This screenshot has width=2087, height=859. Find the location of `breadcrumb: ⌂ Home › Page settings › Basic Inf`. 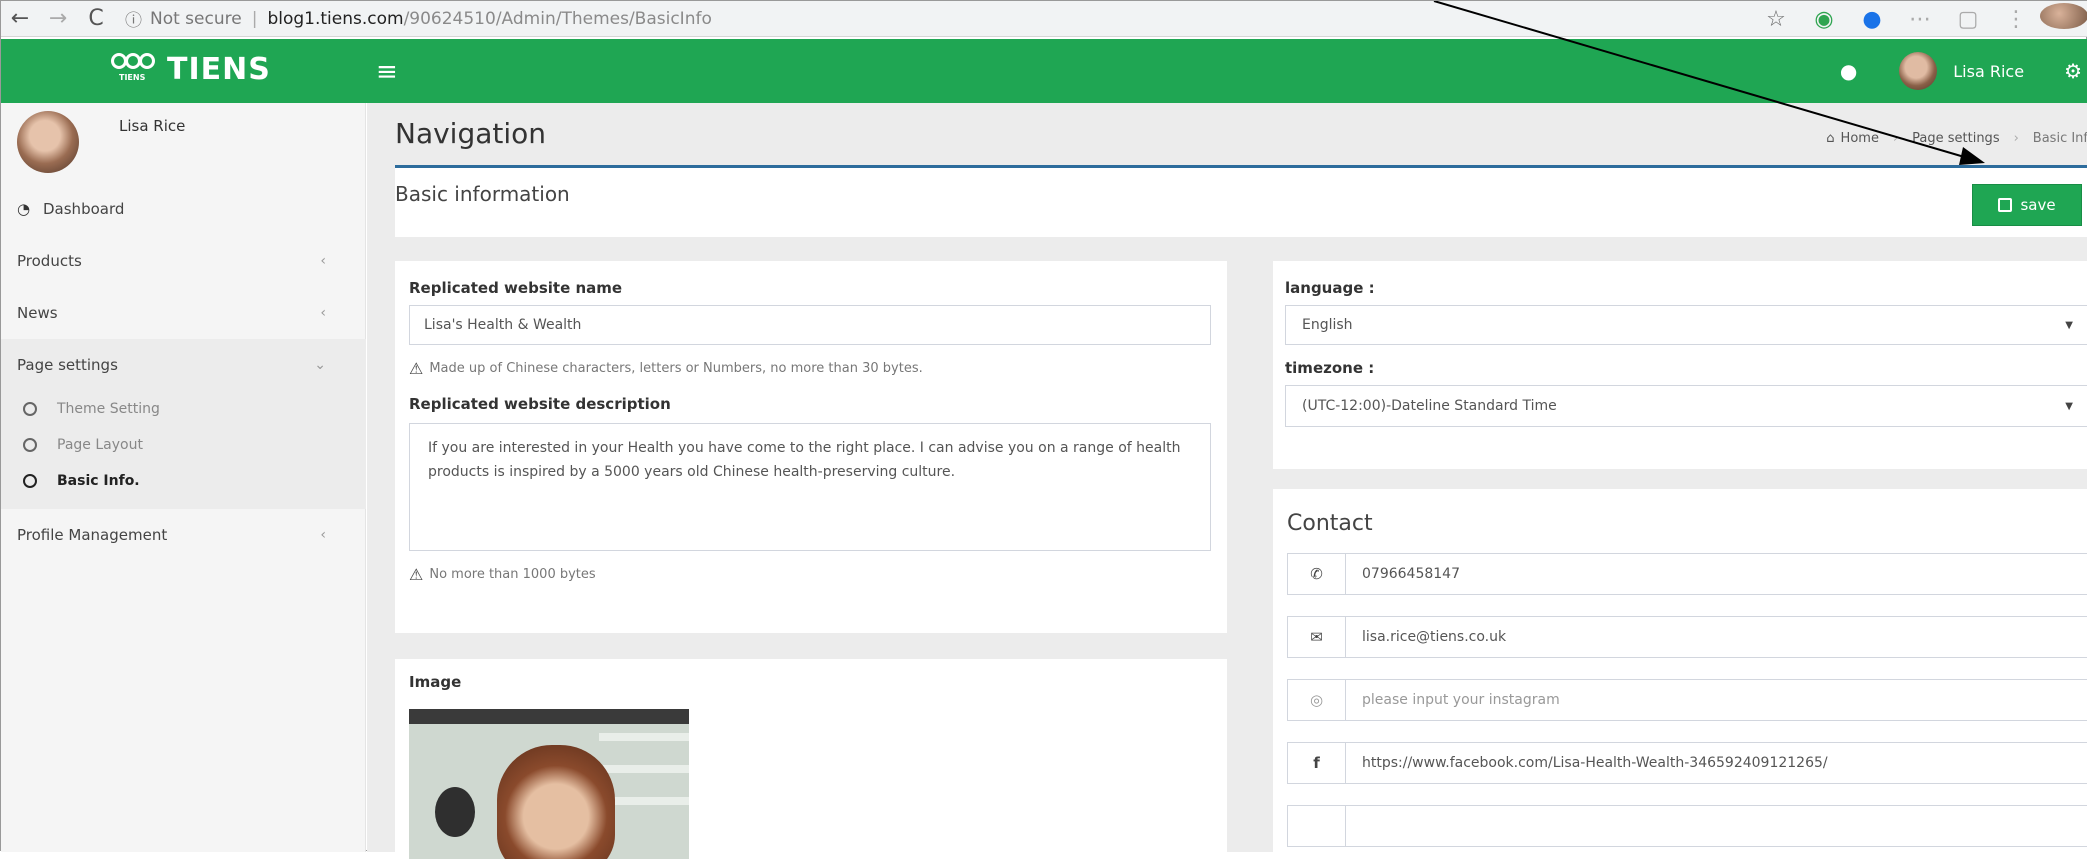

breadcrumb: ⌂ Home › Page settings › Basic Inf is located at coordinates (1956, 138).